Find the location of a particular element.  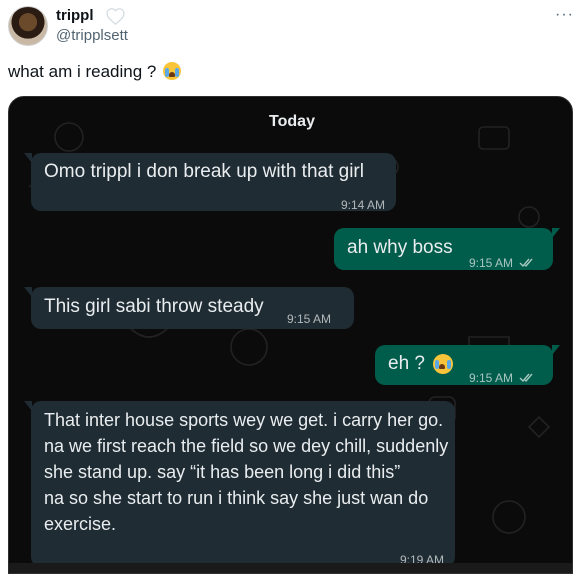

message-text: eh ? is located at coordinates (406, 363).